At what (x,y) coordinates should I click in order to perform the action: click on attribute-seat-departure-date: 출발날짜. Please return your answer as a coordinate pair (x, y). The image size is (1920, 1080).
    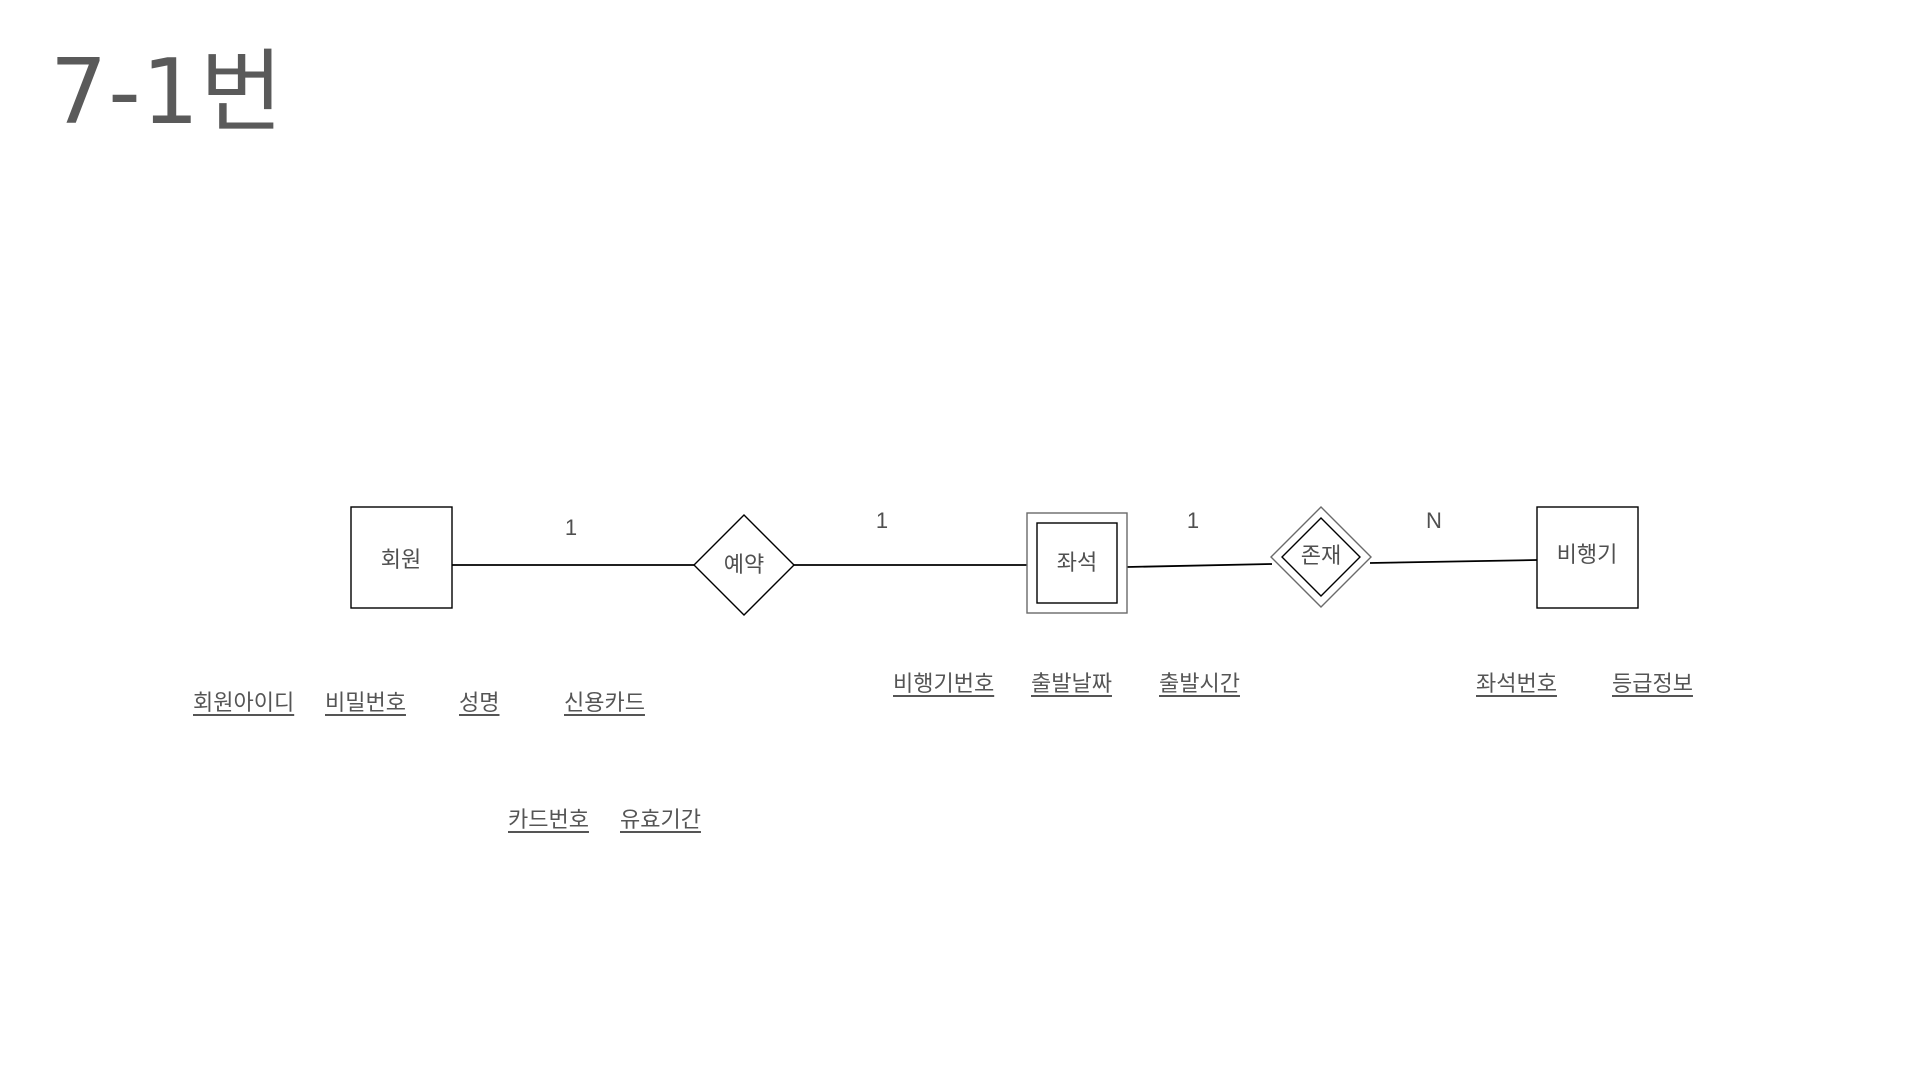
    Looking at the image, I should click on (1071, 684).